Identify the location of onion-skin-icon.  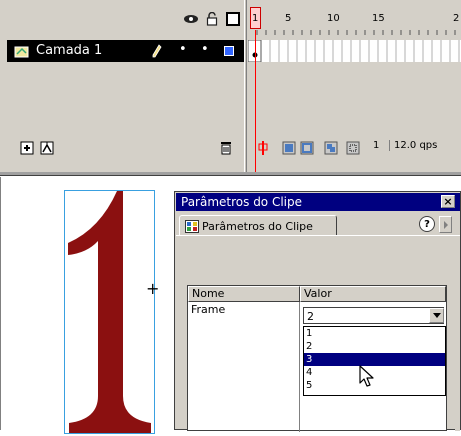
(289, 148).